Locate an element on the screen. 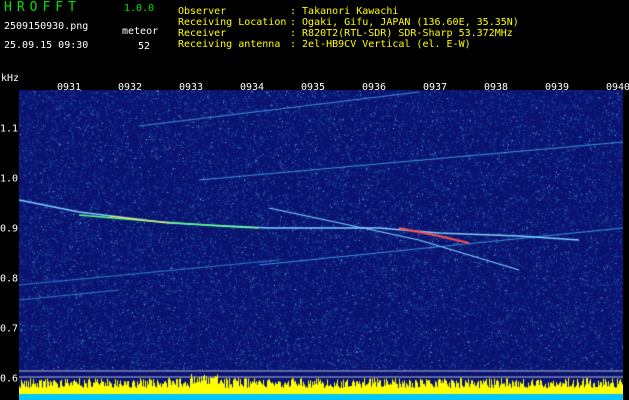 The image size is (629, 400). khz-unit-label: kHz is located at coordinates (10, 78).